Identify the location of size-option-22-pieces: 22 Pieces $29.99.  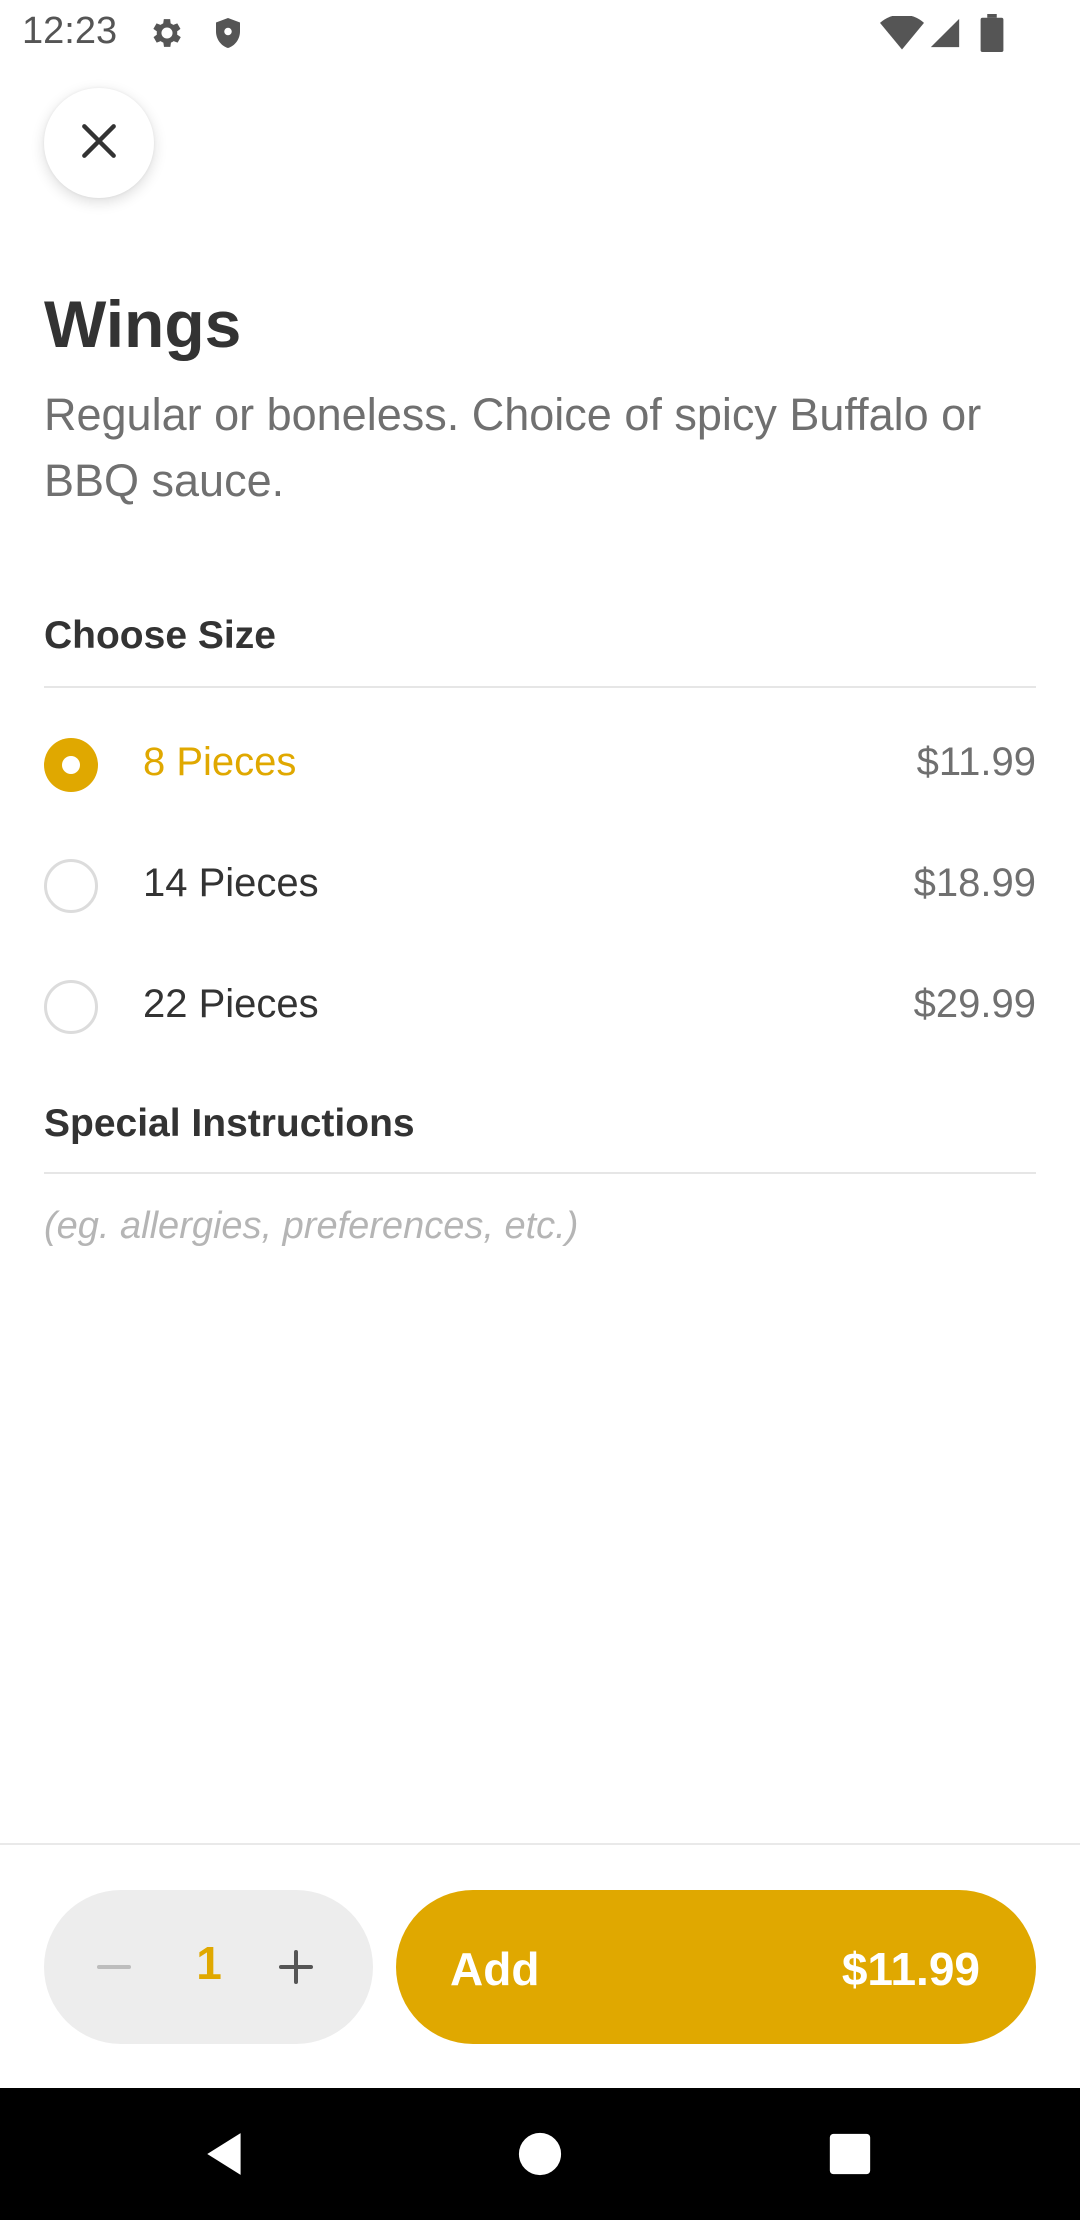
(540, 1007).